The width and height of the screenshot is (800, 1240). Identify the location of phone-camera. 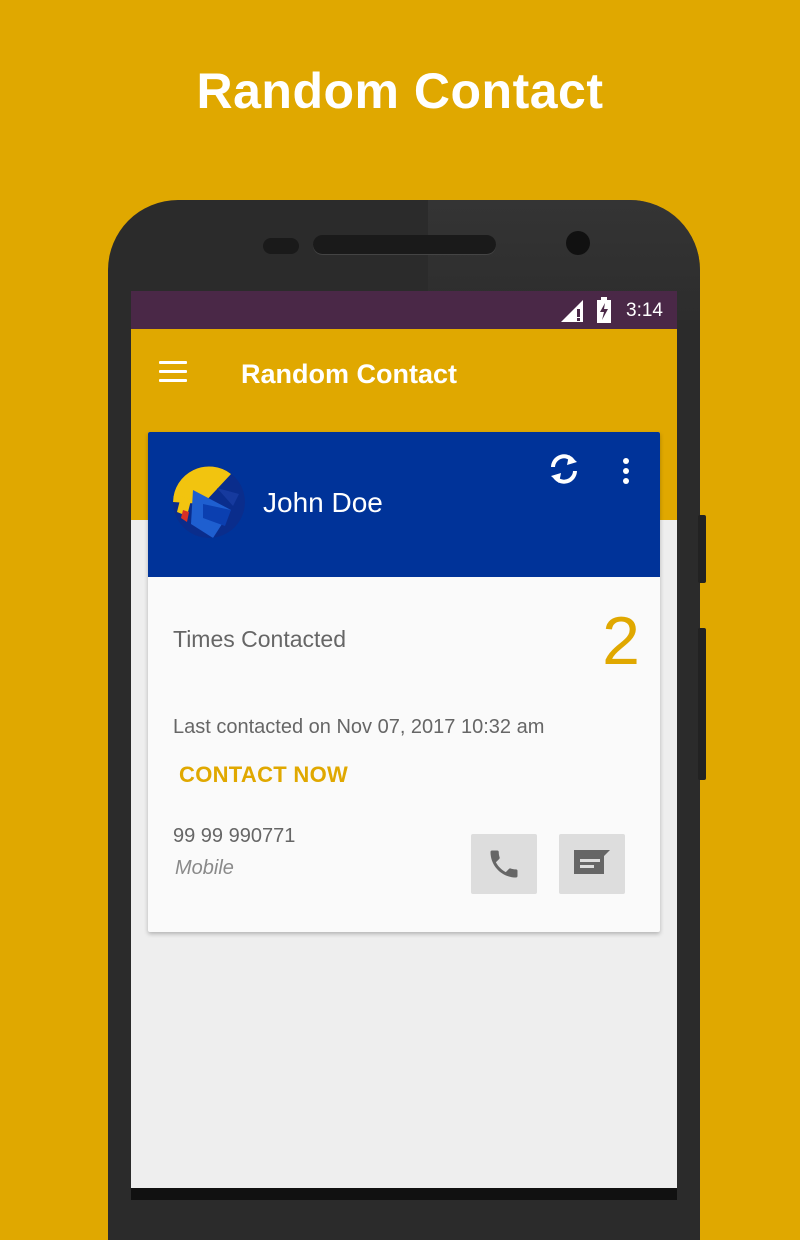
(578, 243).